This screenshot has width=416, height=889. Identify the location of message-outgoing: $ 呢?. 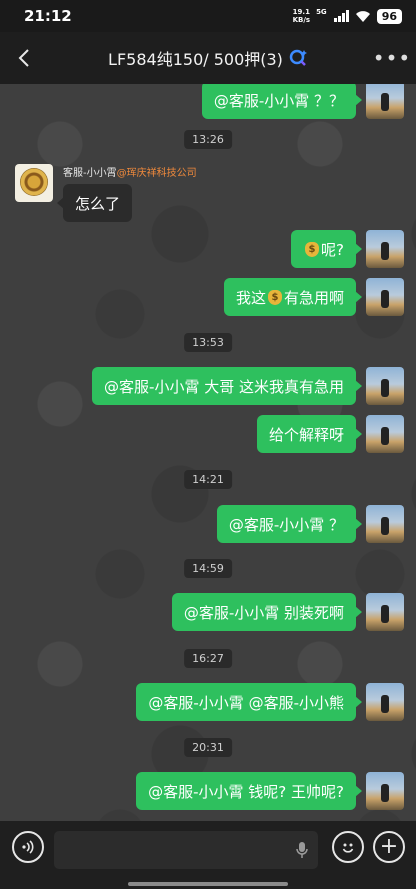
(347, 249).